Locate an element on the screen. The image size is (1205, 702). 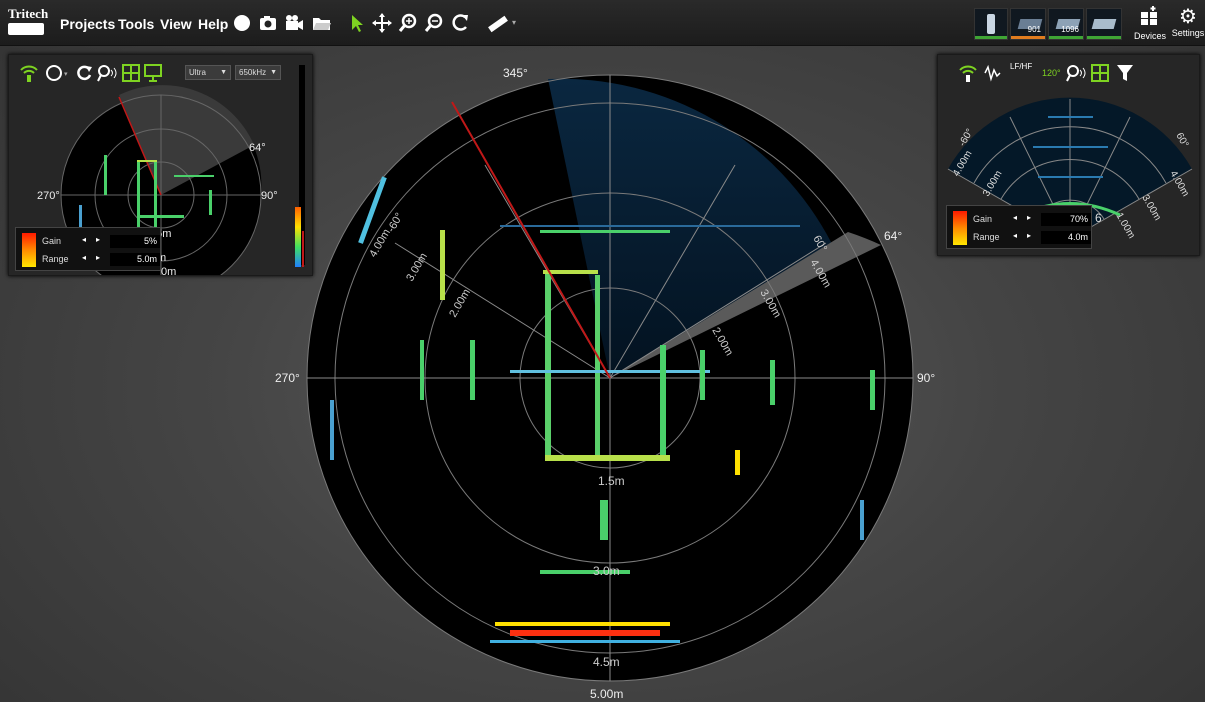
pan-icon is located at coordinates (382, 23).